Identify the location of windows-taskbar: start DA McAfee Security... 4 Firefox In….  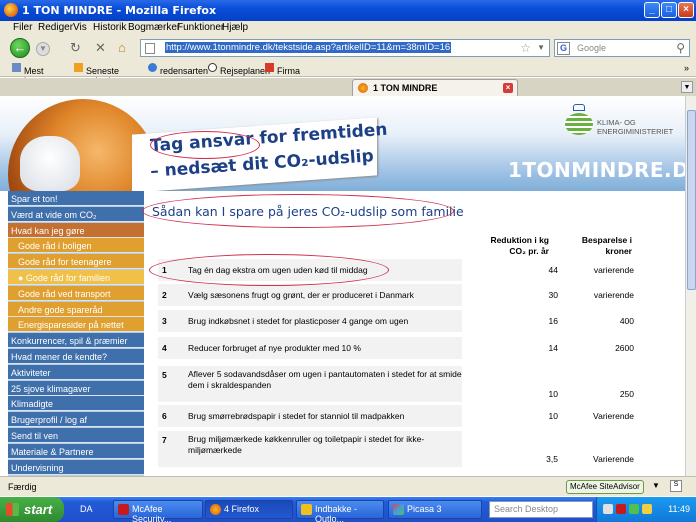
(348, 509).